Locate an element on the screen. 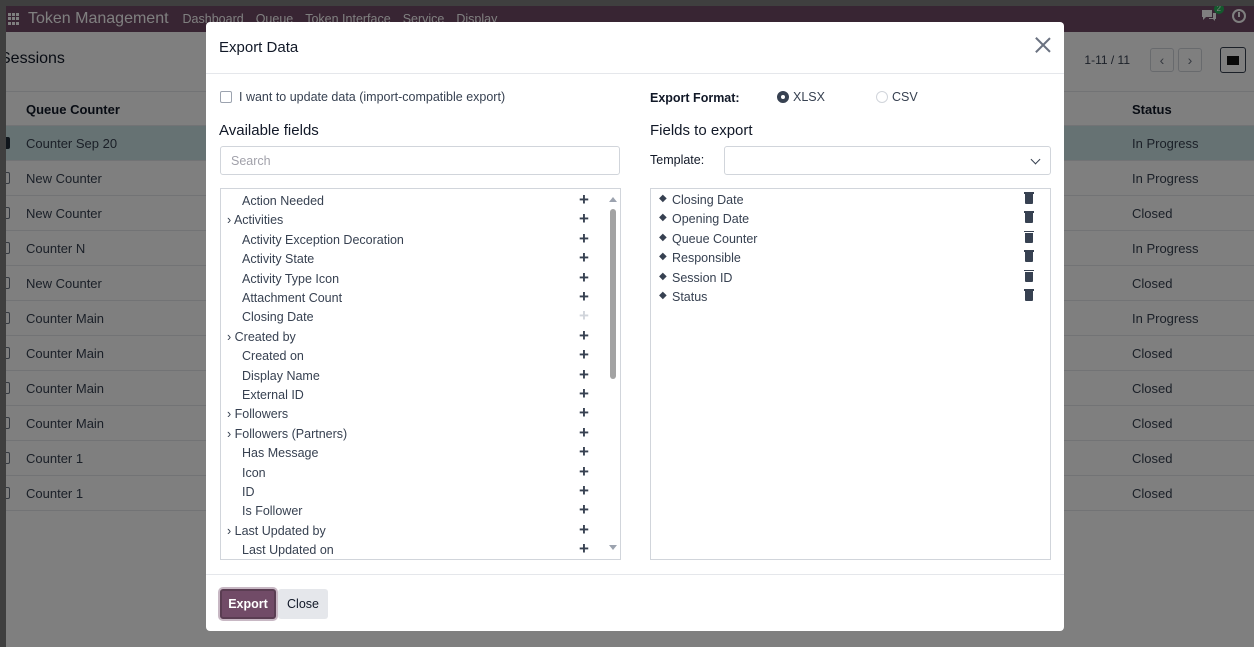  available-field-item: Activity State + is located at coordinates (411, 258).